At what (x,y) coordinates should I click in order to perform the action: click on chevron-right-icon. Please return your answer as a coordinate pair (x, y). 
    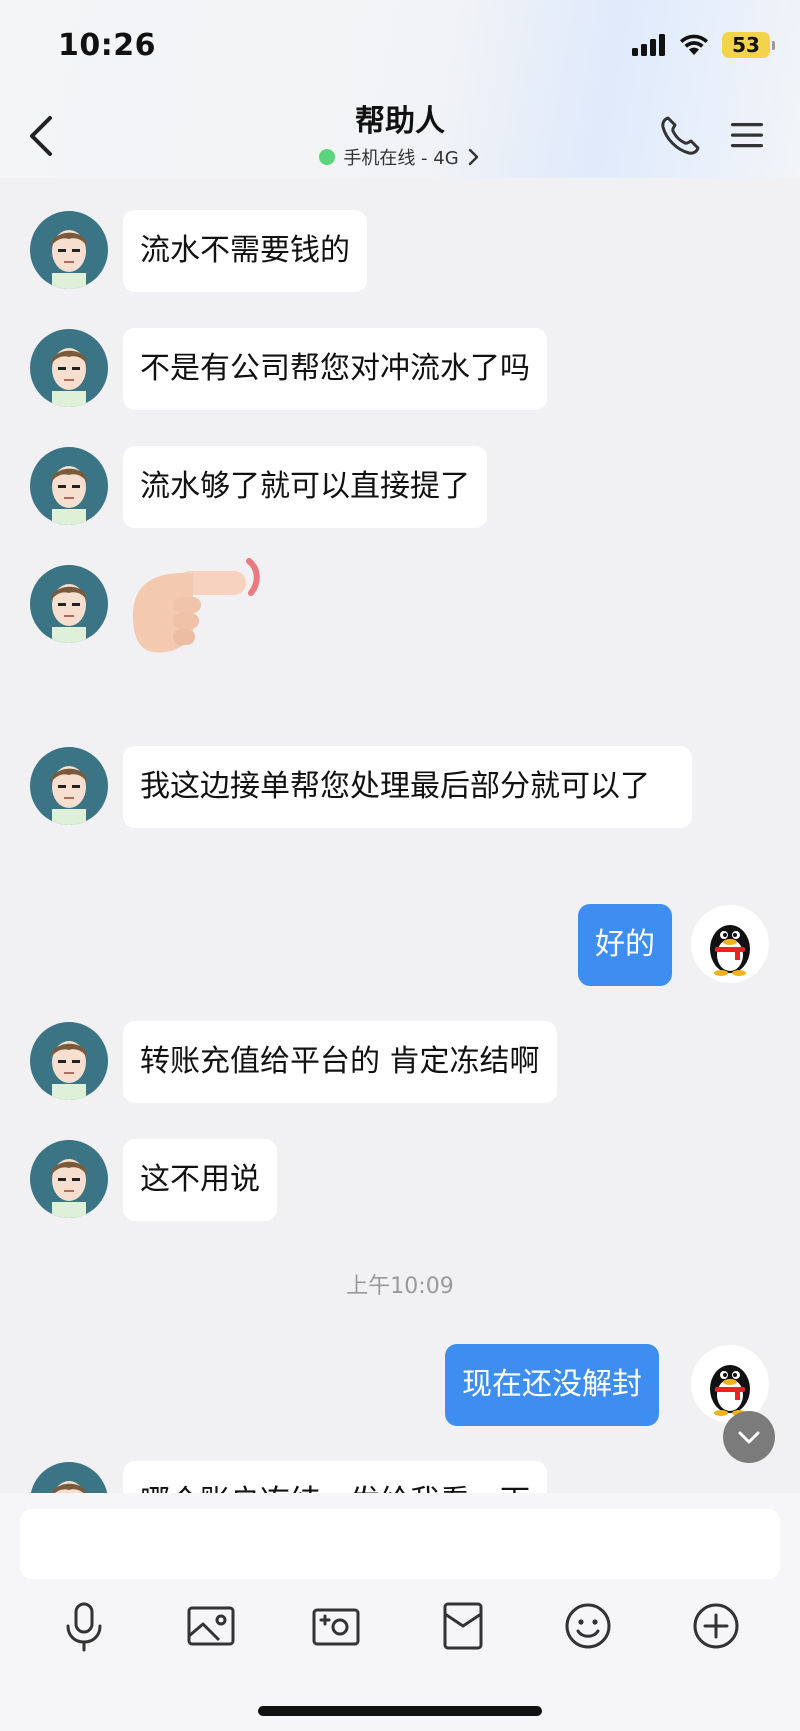
    Looking at the image, I should click on (473, 157).